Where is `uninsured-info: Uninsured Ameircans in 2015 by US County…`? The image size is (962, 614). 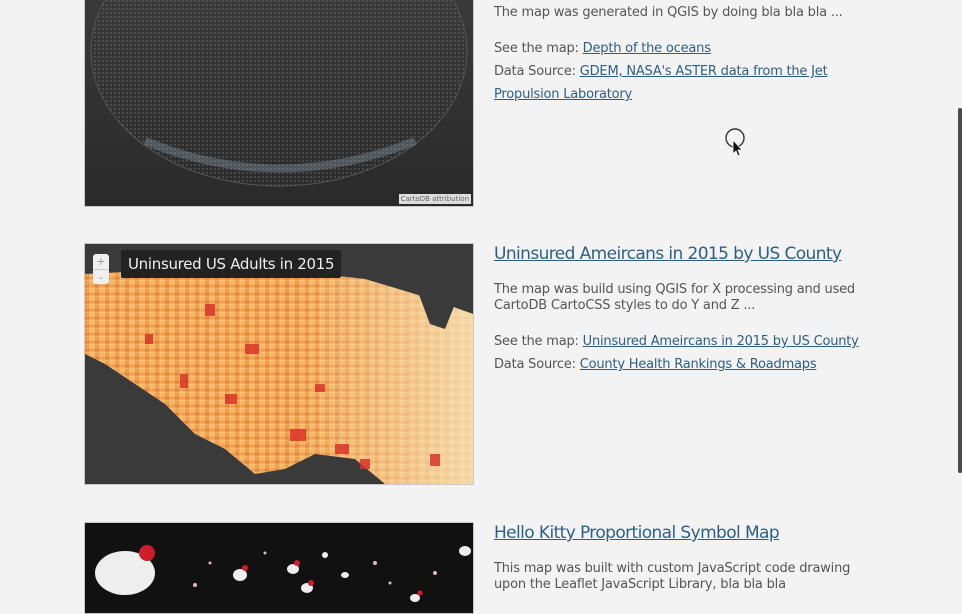 uninsured-info: Uninsured Ameircans in 2015 by US County… is located at coordinates (684, 310).